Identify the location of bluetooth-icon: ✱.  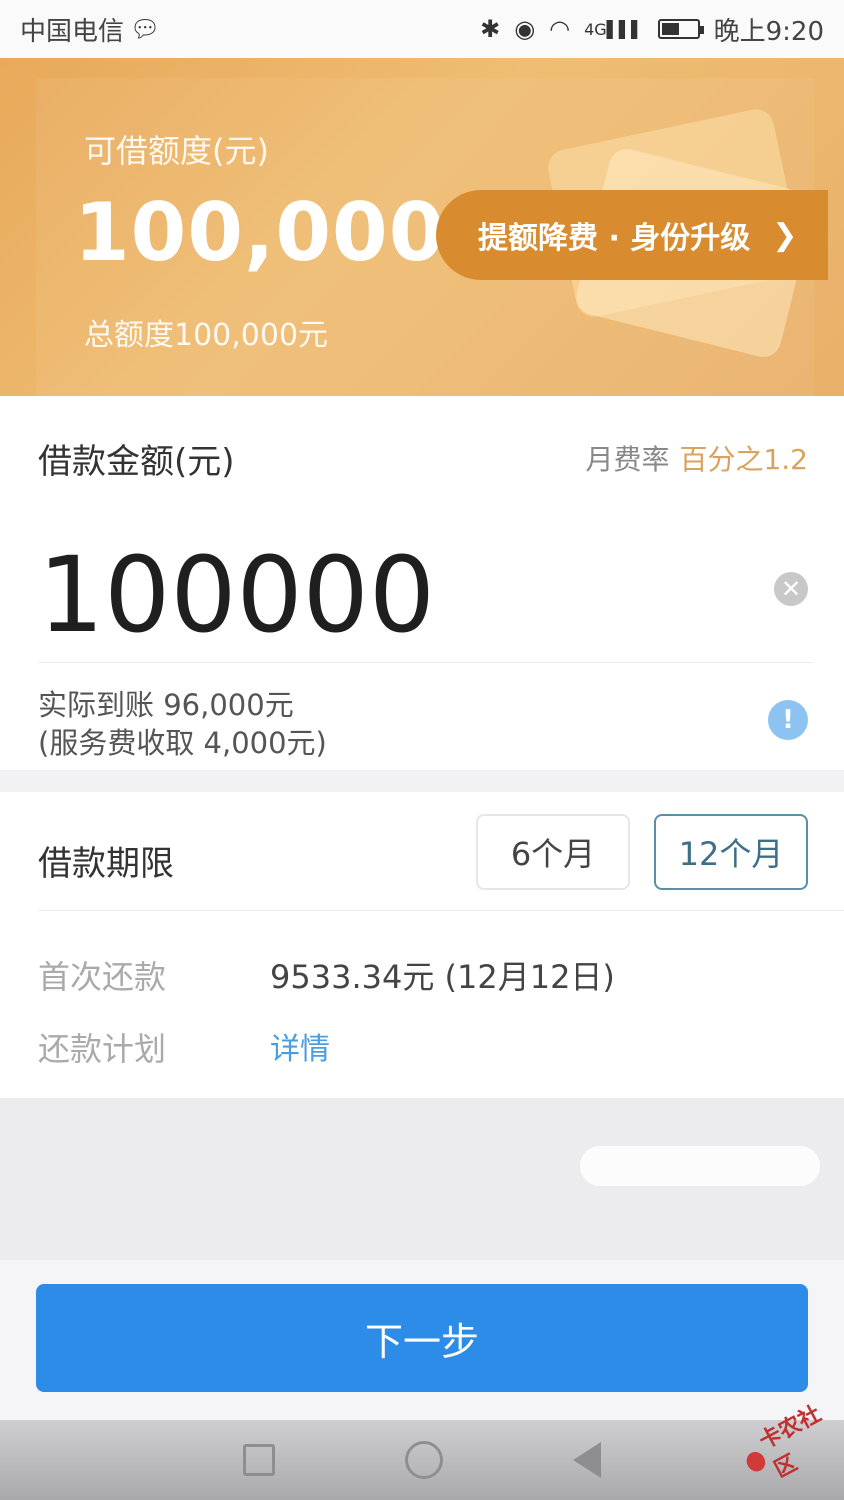
(490, 29).